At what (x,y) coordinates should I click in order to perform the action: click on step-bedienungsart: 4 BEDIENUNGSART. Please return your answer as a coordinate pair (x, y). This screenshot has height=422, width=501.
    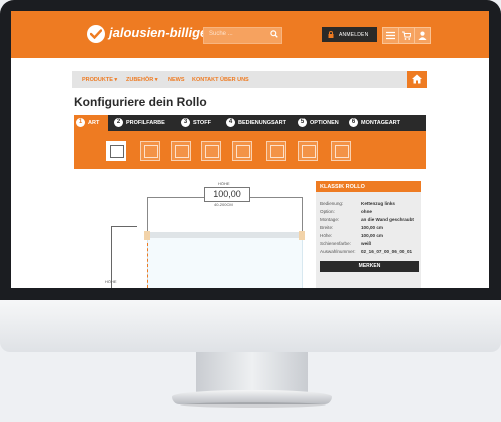
    Looking at the image, I should click on (260, 123).